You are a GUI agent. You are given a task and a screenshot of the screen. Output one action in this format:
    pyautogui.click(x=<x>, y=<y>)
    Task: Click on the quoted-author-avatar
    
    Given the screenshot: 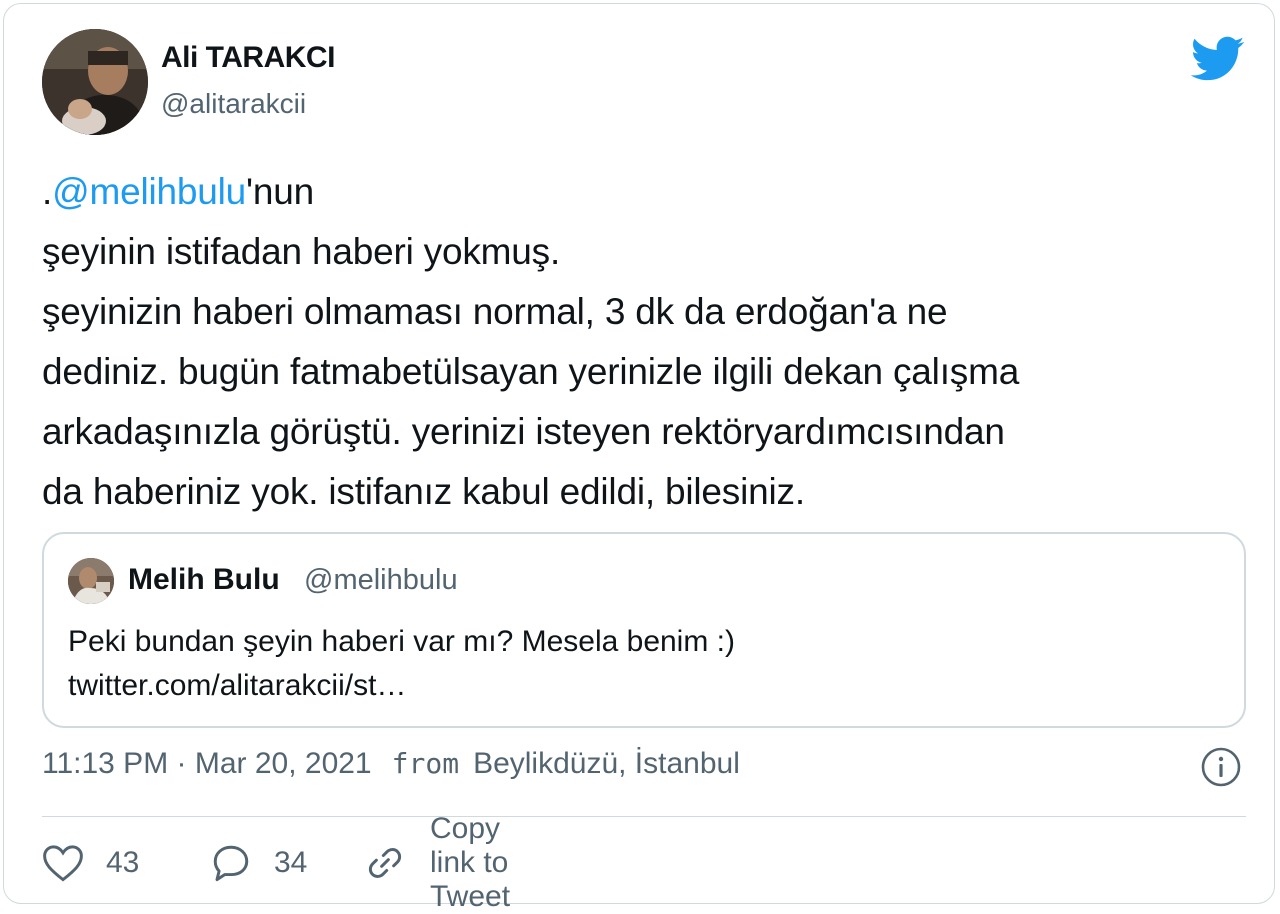 What is the action you would take?
    pyautogui.click(x=91, y=581)
    